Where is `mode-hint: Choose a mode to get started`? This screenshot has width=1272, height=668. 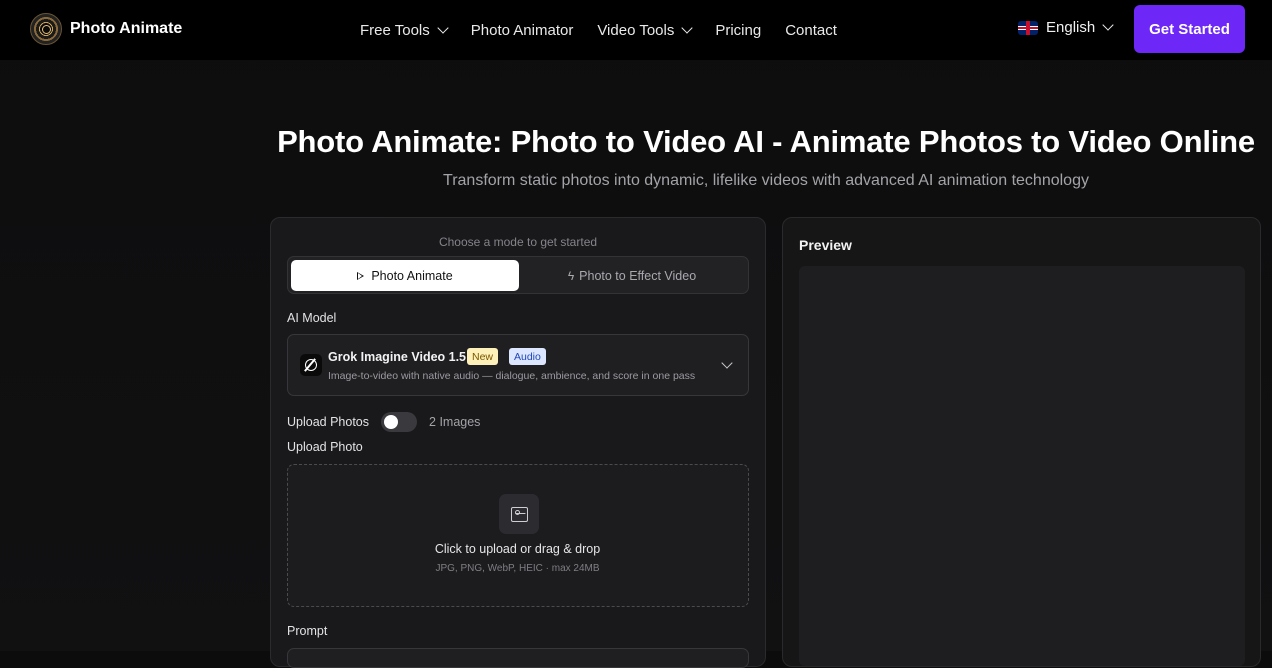 mode-hint: Choose a mode to get started is located at coordinates (518, 242).